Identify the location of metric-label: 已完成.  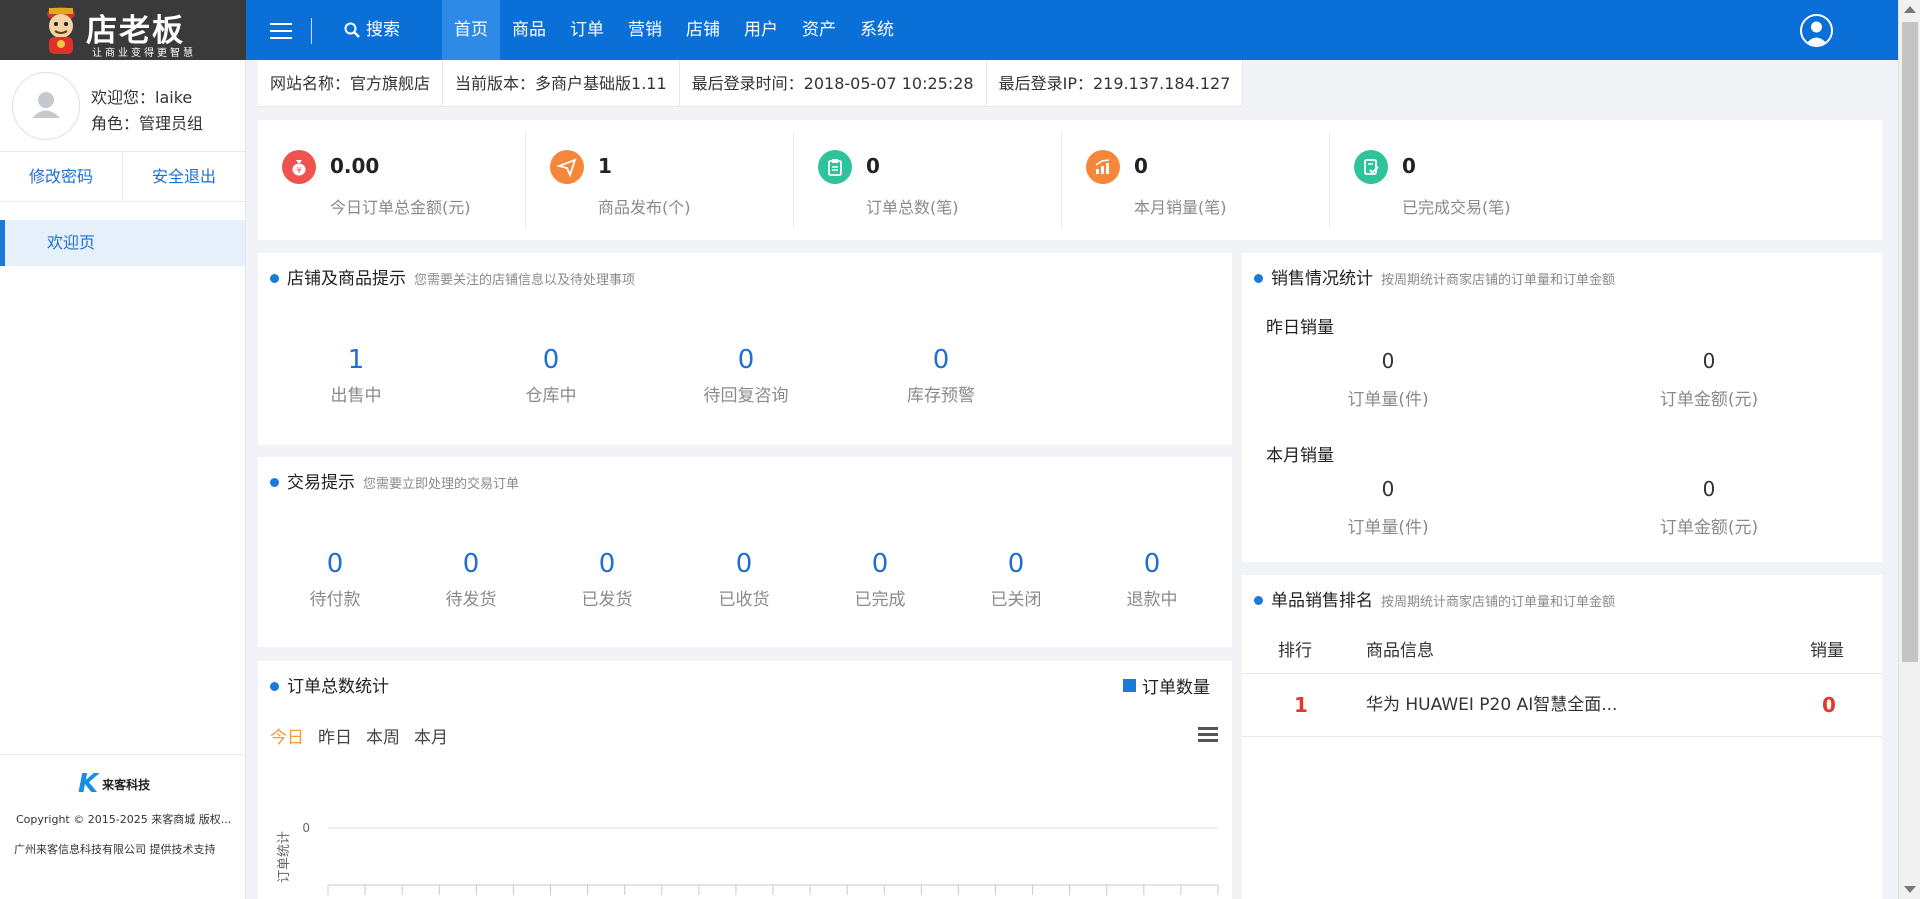
(880, 600).